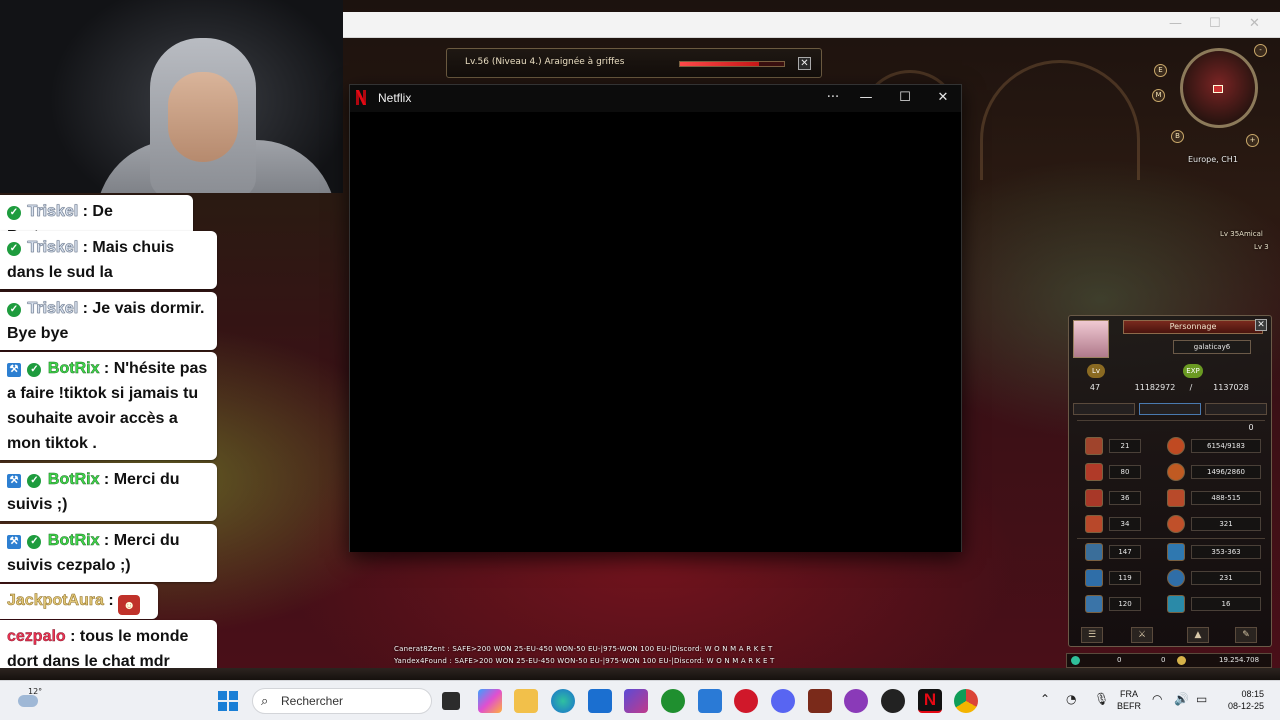 This screenshot has width=1280, height=720. Describe the element at coordinates (265, 701) in the screenshot. I see `search-icon: ⌕` at that location.